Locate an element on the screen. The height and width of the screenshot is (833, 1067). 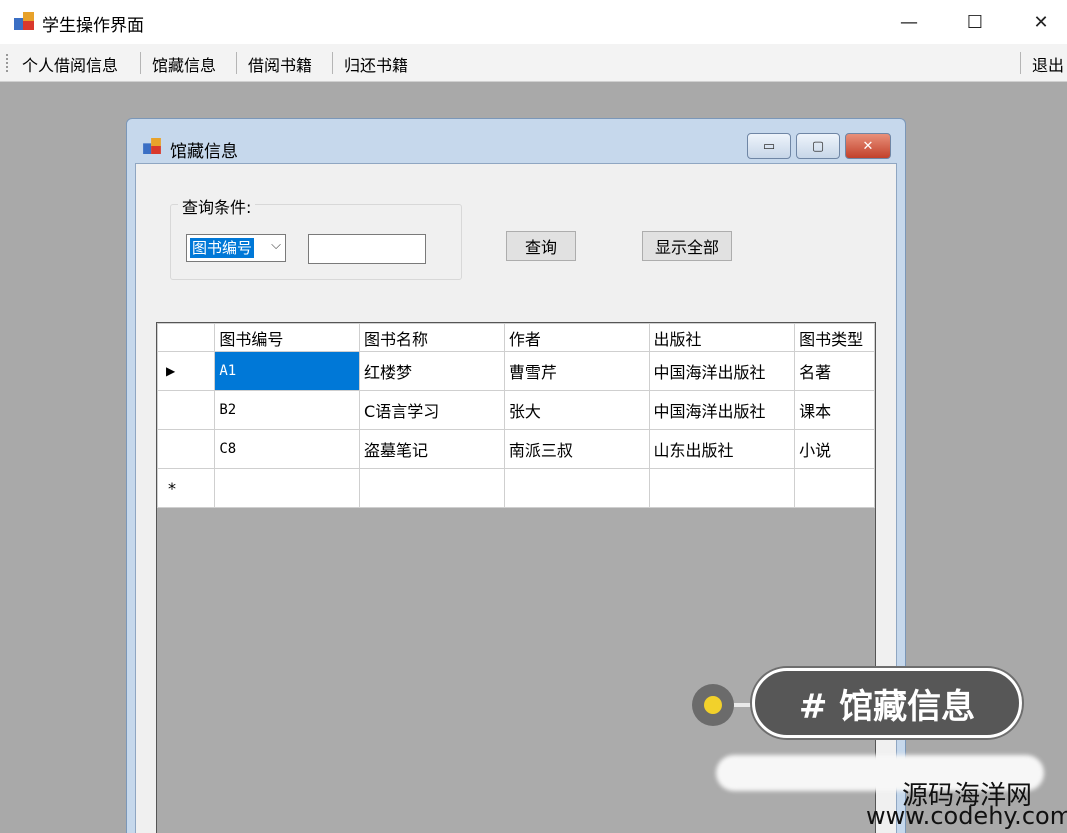
column-header: 作者 is located at coordinates (576, 337).